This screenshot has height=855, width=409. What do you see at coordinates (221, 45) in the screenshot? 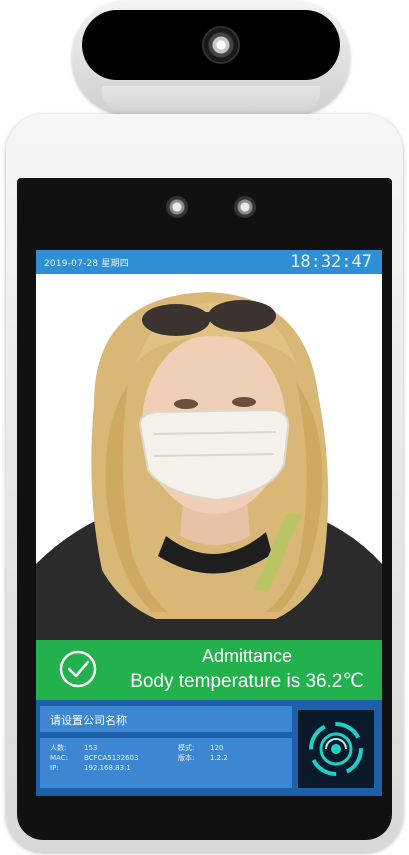
I see `camera-lens-icon` at bounding box center [221, 45].